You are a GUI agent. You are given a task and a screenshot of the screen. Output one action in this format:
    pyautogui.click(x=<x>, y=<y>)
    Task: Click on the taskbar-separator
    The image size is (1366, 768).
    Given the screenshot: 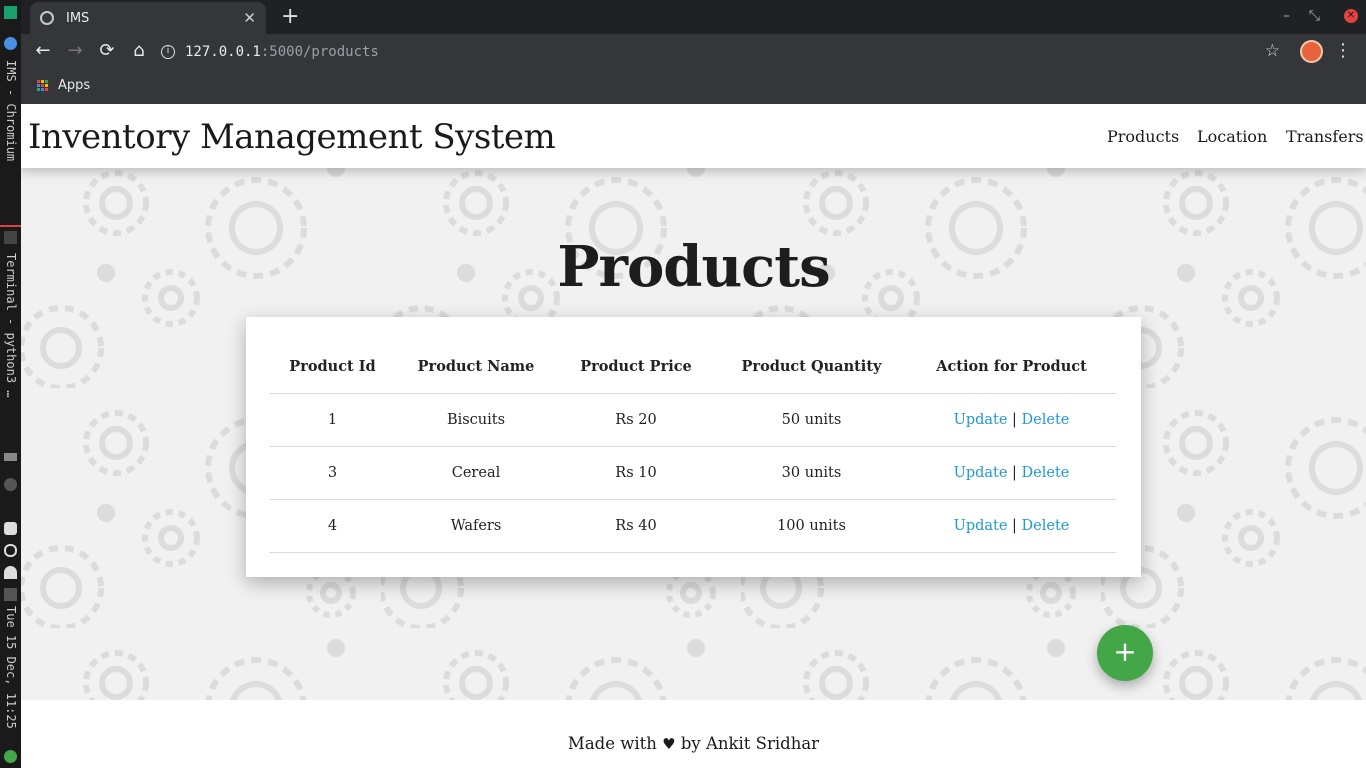 What is the action you would take?
    pyautogui.click(x=10, y=226)
    